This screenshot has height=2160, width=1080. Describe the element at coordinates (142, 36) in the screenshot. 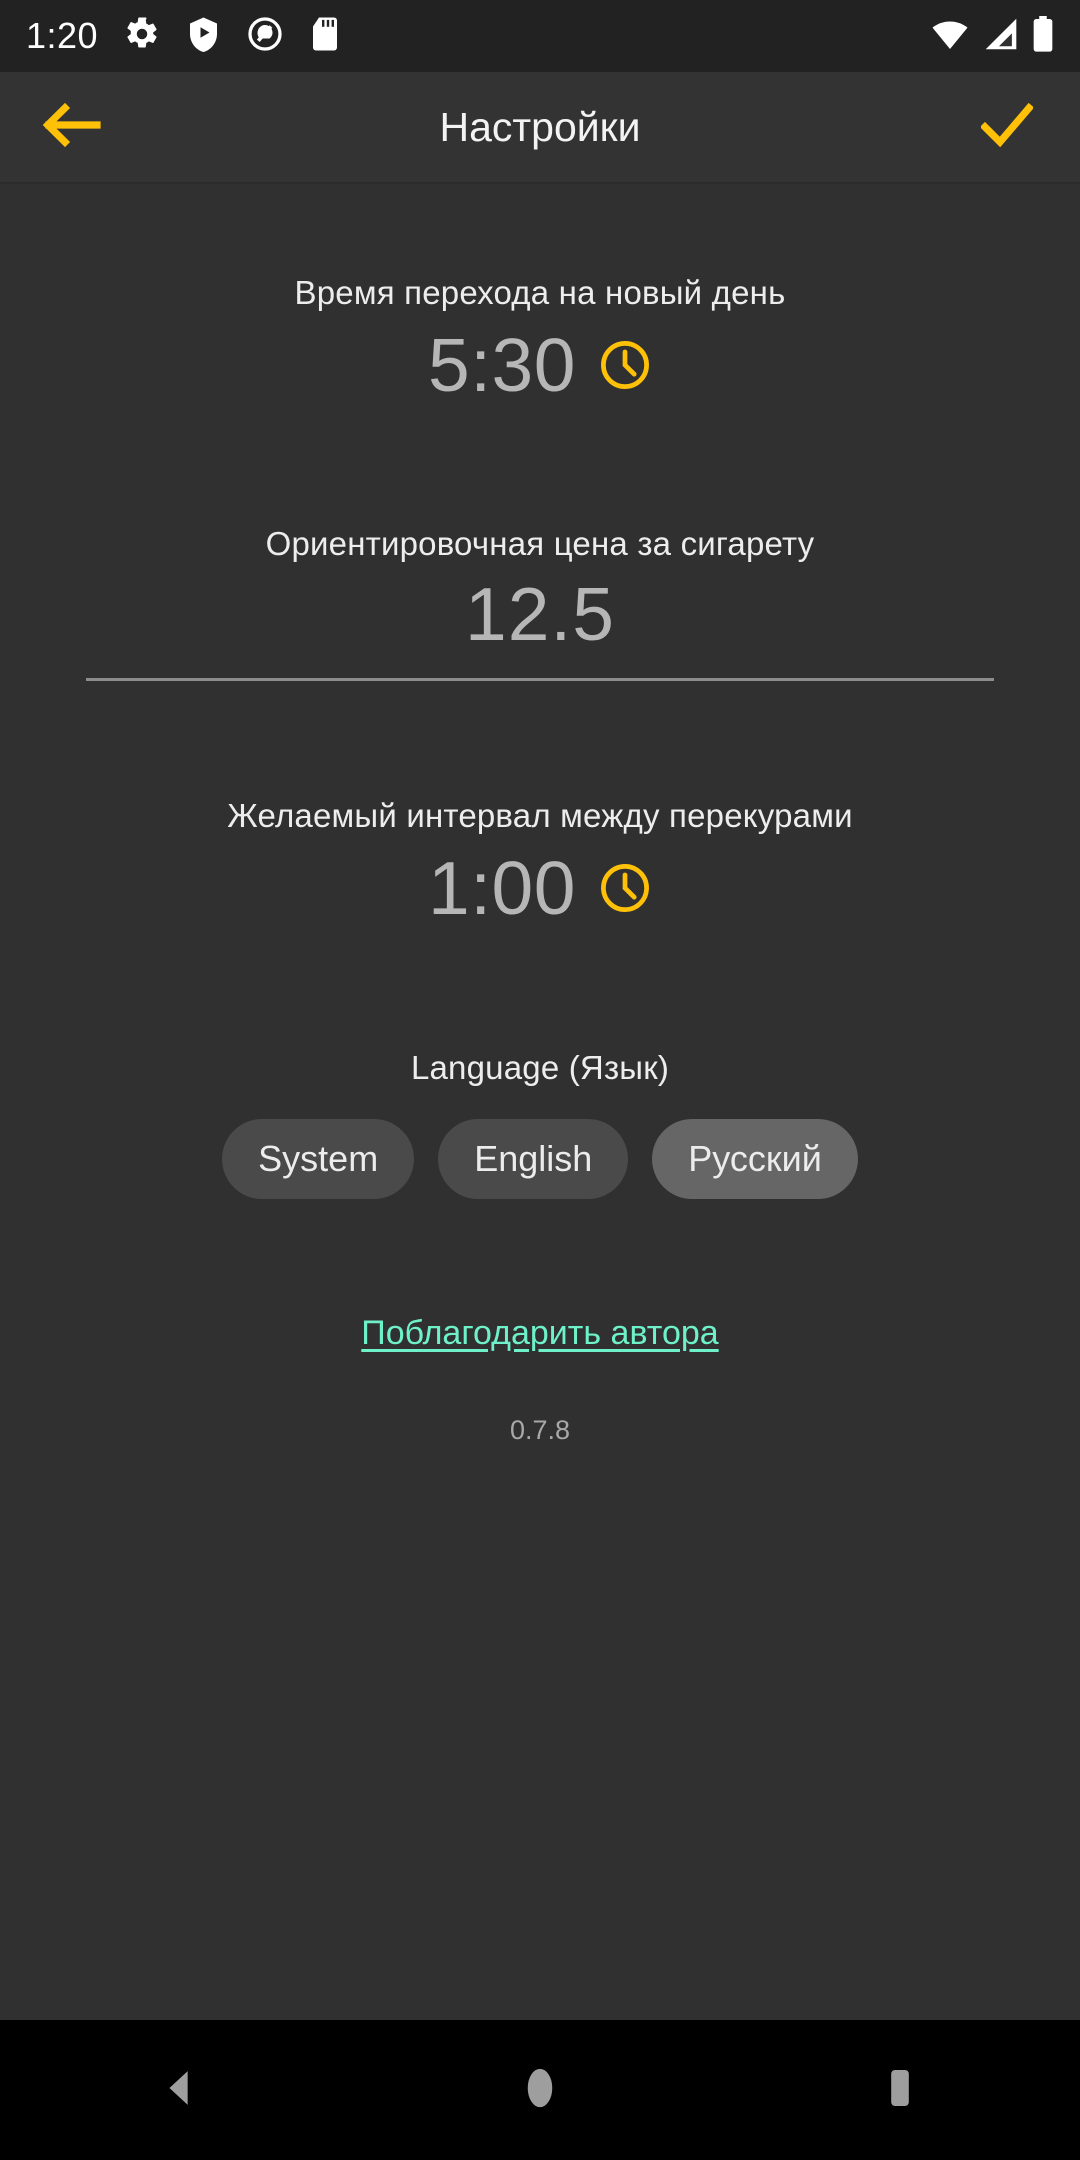

I see `gear-icon` at that location.